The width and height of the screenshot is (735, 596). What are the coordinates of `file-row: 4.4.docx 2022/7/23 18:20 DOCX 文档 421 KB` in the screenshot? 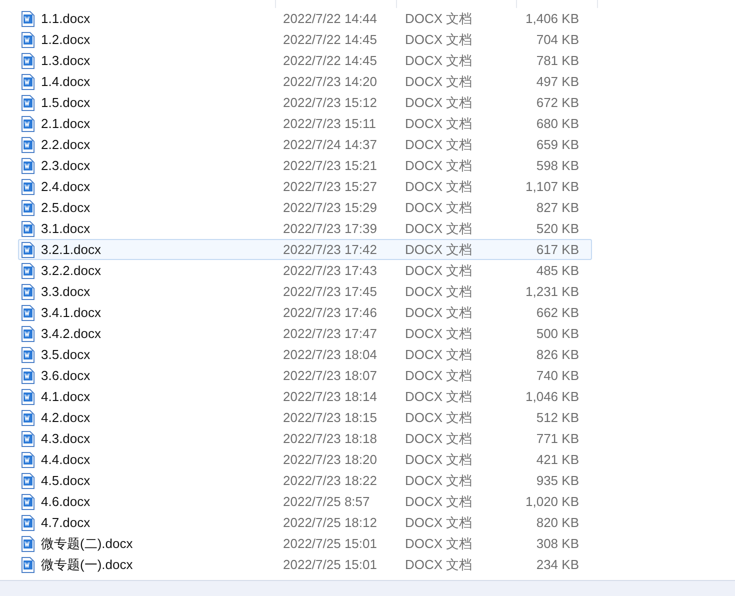 It's located at (305, 459).